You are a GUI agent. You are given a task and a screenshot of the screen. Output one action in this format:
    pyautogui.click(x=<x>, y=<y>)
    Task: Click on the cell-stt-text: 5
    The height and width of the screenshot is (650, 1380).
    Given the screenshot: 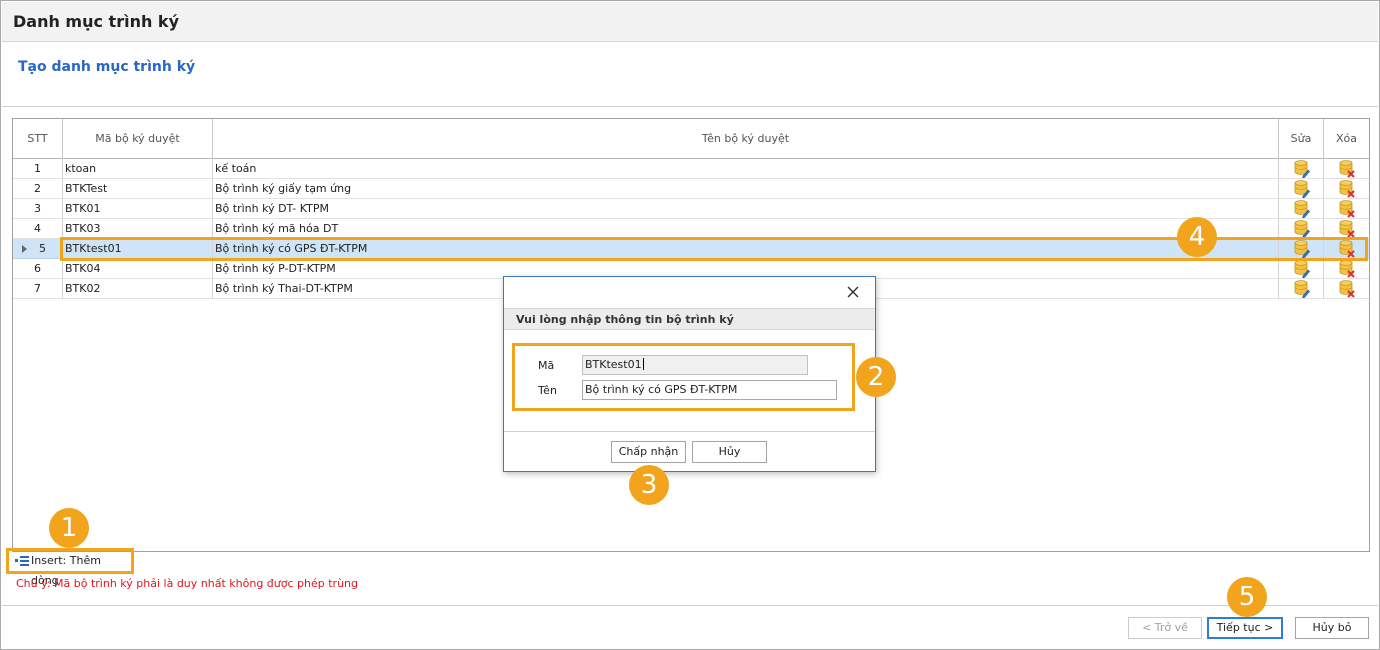 What is the action you would take?
    pyautogui.click(x=42, y=248)
    